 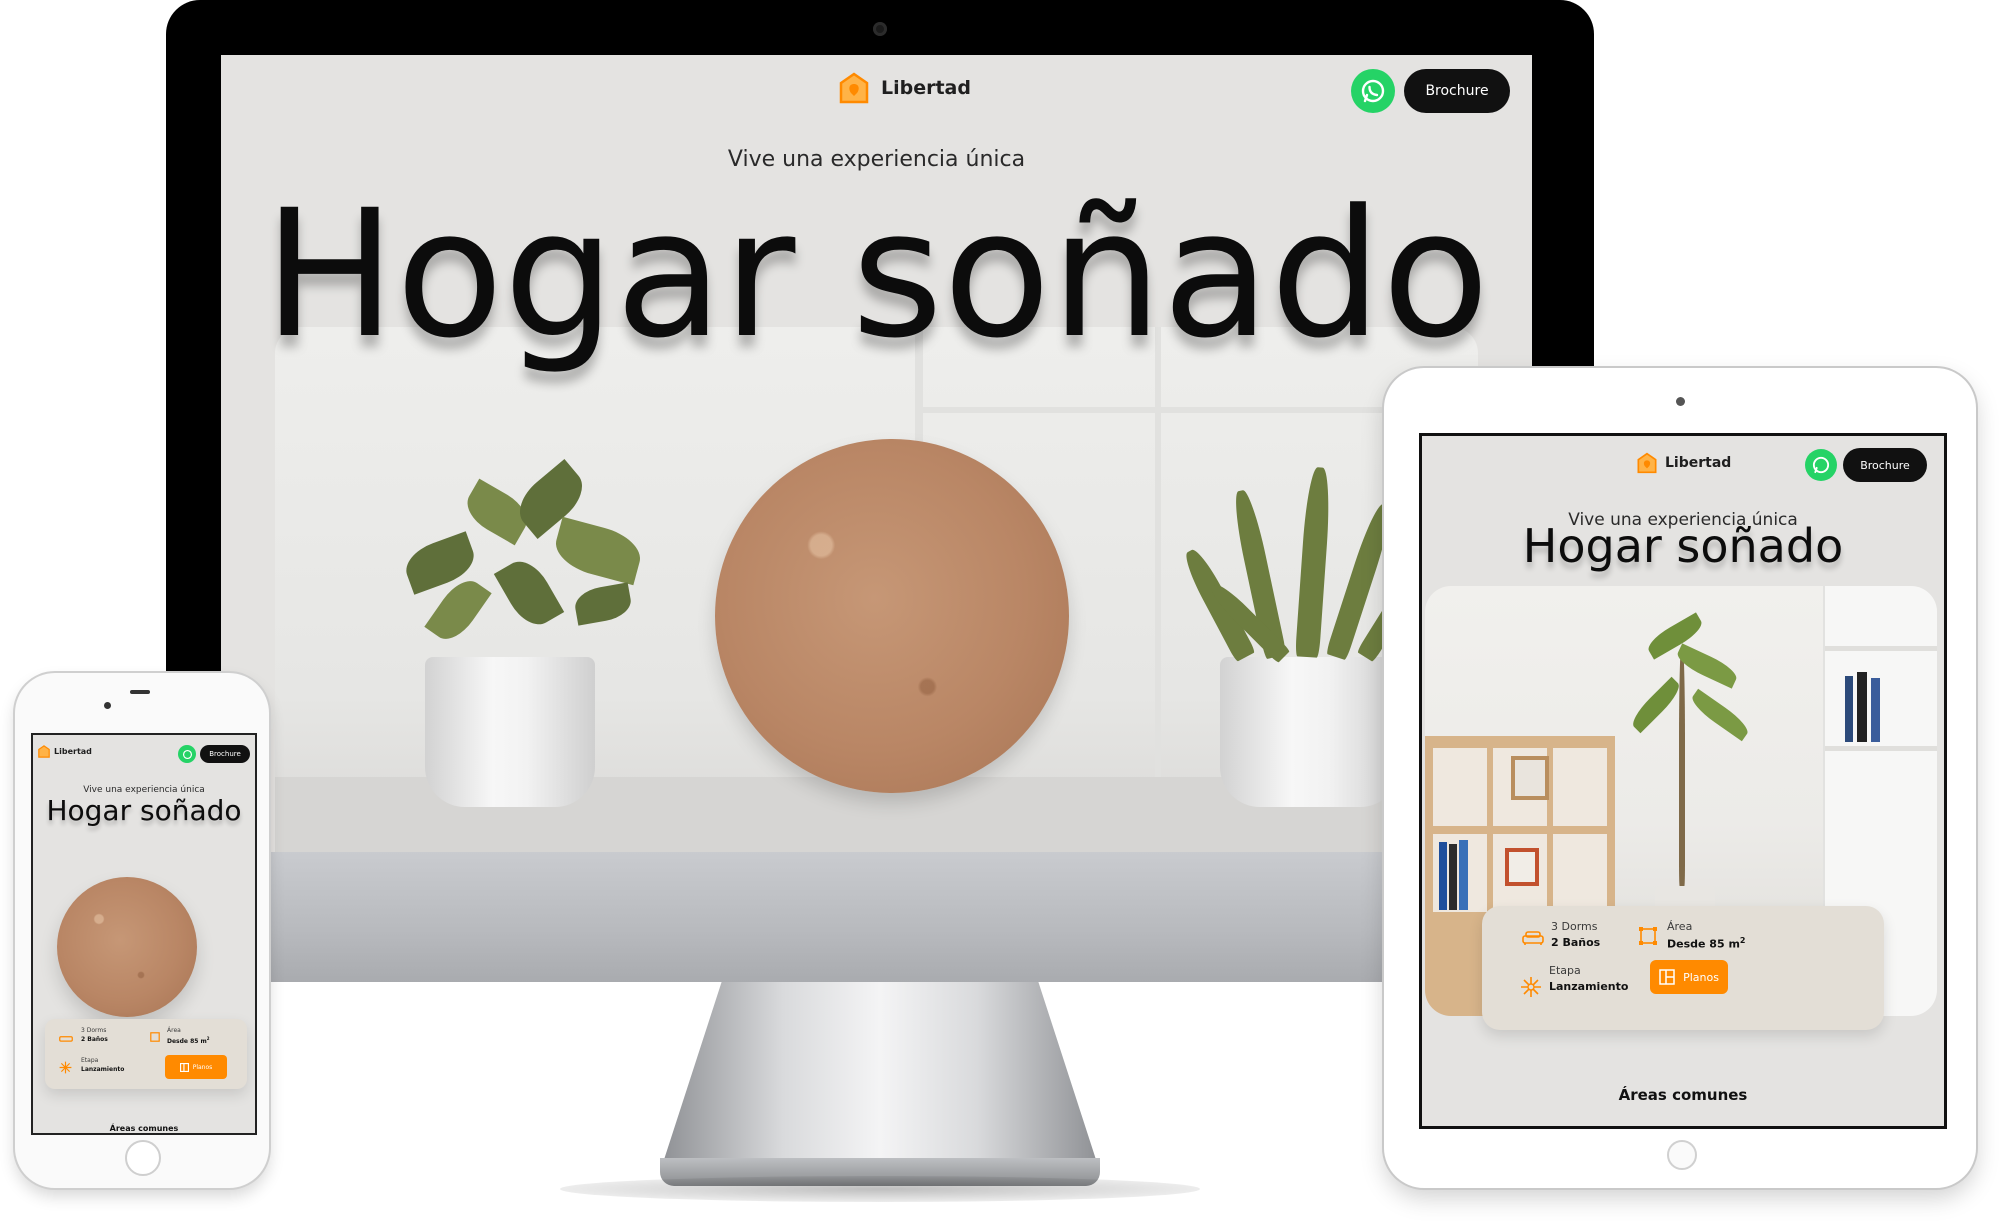 What do you see at coordinates (107, 705) in the screenshot?
I see `phone-camera` at bounding box center [107, 705].